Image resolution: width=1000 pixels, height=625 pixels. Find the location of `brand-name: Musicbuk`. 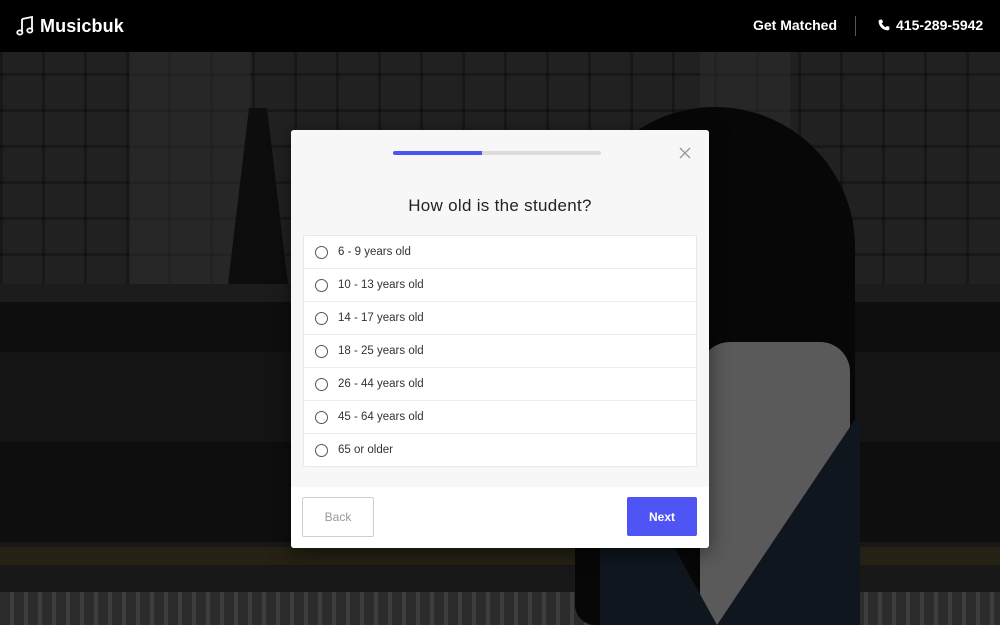

brand-name: Musicbuk is located at coordinates (82, 25).